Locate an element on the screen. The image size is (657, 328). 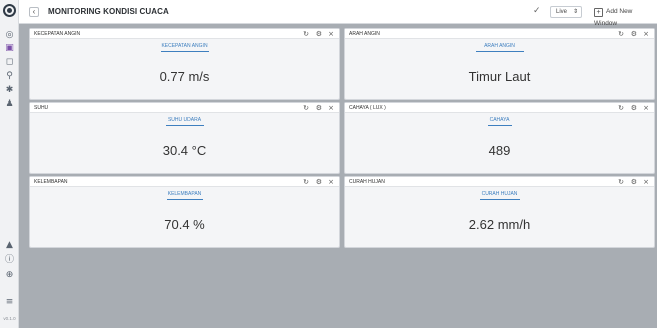
panel-title: KECEPATAN ANGIN is located at coordinates (57, 34).